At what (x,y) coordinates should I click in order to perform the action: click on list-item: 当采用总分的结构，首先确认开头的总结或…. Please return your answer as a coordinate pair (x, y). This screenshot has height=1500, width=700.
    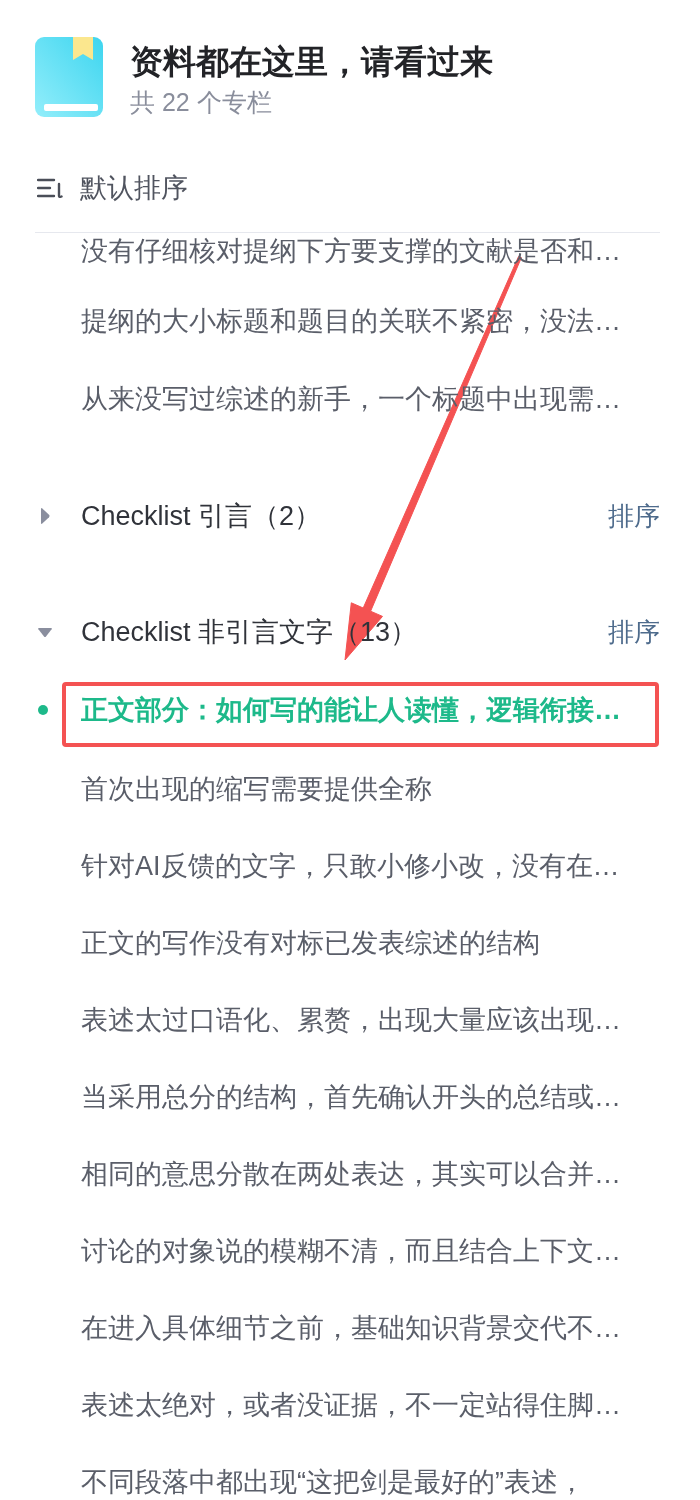
    Looking at the image, I should click on (351, 1096).